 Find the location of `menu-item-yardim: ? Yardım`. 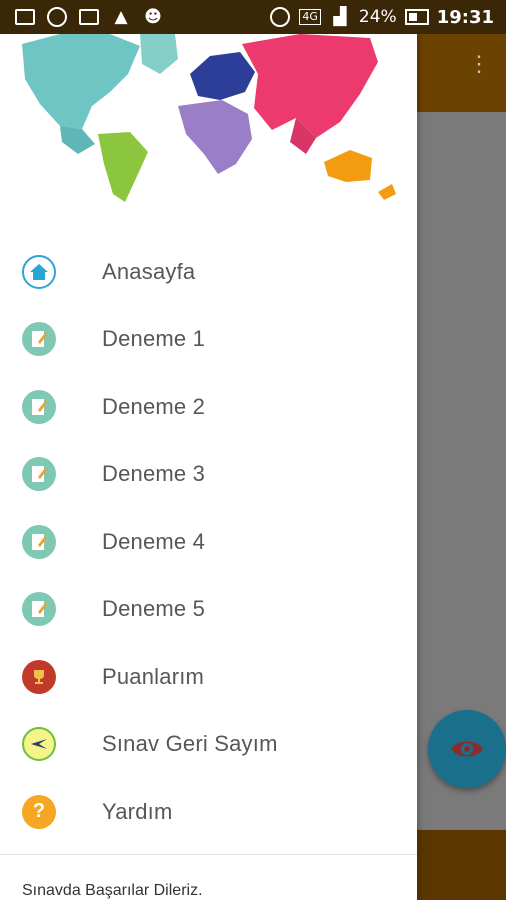

menu-item-yardim: ? Yardım is located at coordinates (208, 812).